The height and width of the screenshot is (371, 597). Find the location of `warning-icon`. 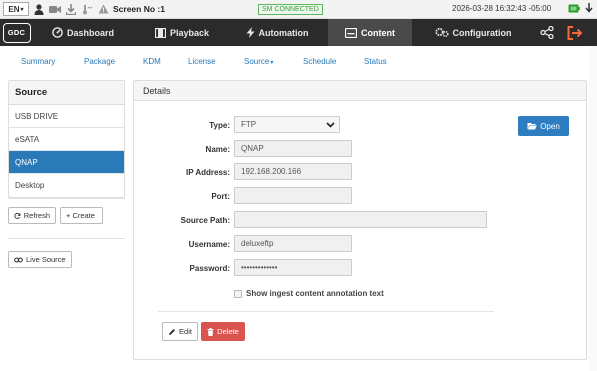

warning-icon is located at coordinates (103, 9).